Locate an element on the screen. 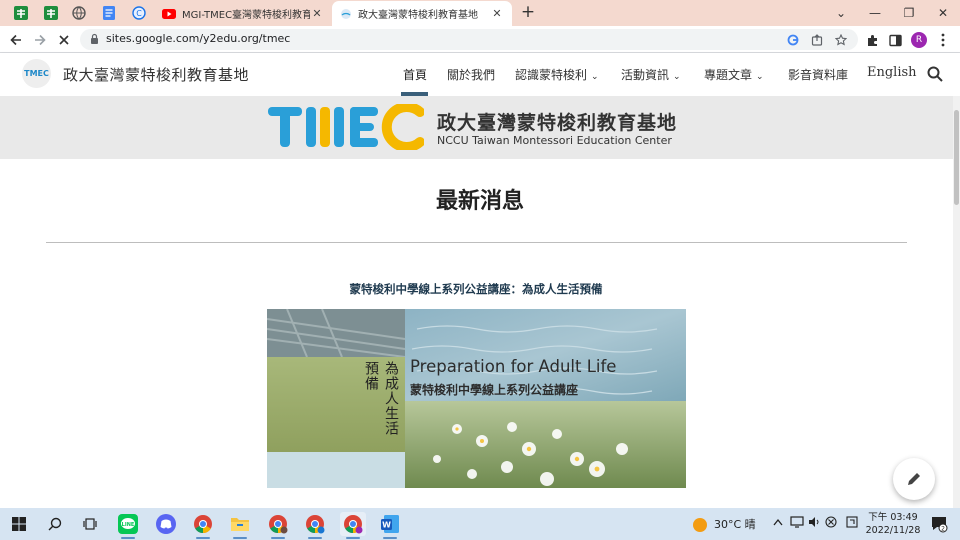  bookmark-star-icon is located at coordinates (841, 40).